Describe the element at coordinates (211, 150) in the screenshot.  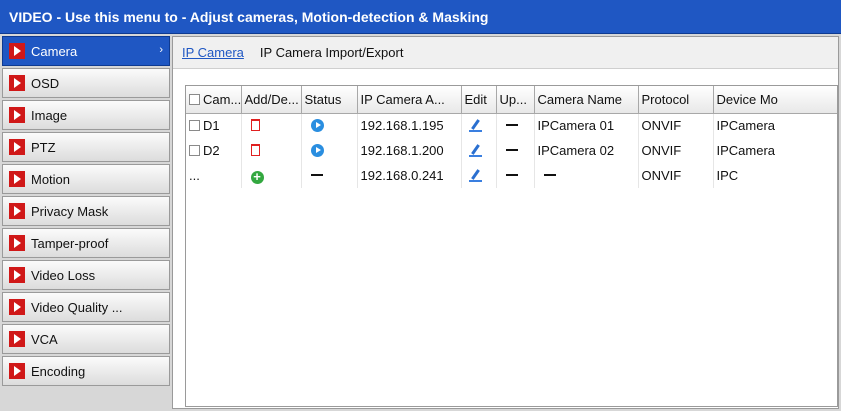
I see `camera-id: D2` at that location.